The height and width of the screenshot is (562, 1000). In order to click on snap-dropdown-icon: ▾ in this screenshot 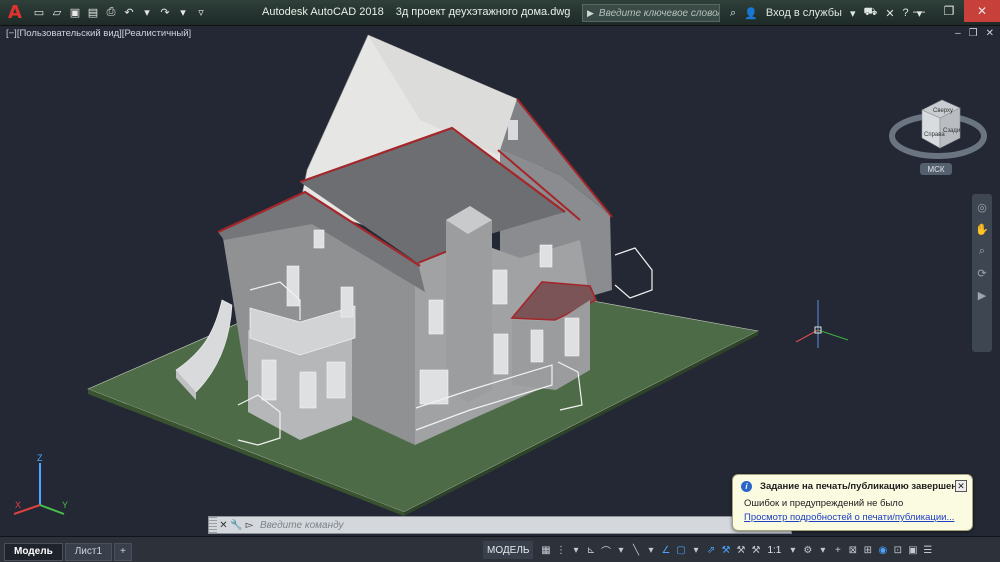, I will do `click(575, 550)`.